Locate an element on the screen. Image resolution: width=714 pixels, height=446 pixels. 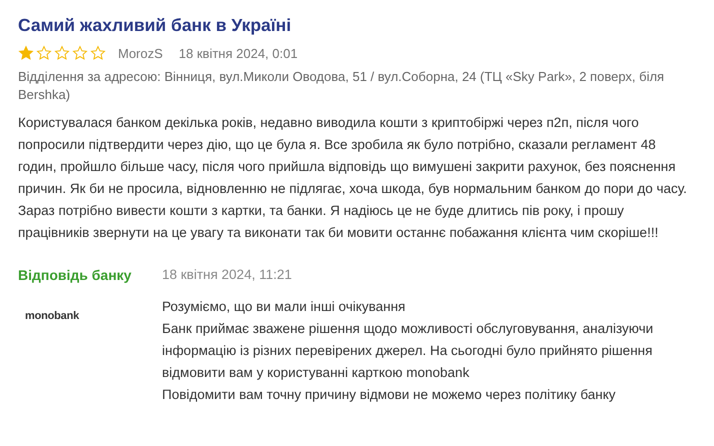
reply-paragraph: Повідомити вам точну причину відмови не можемо через політику банку is located at coordinates (389, 395).